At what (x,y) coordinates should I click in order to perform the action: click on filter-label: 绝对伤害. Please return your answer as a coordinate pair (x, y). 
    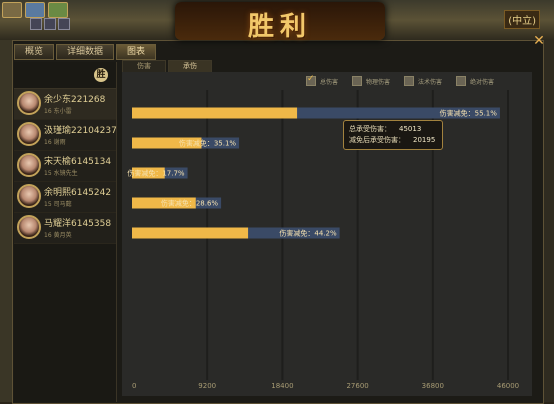
    Looking at the image, I should click on (482, 82).